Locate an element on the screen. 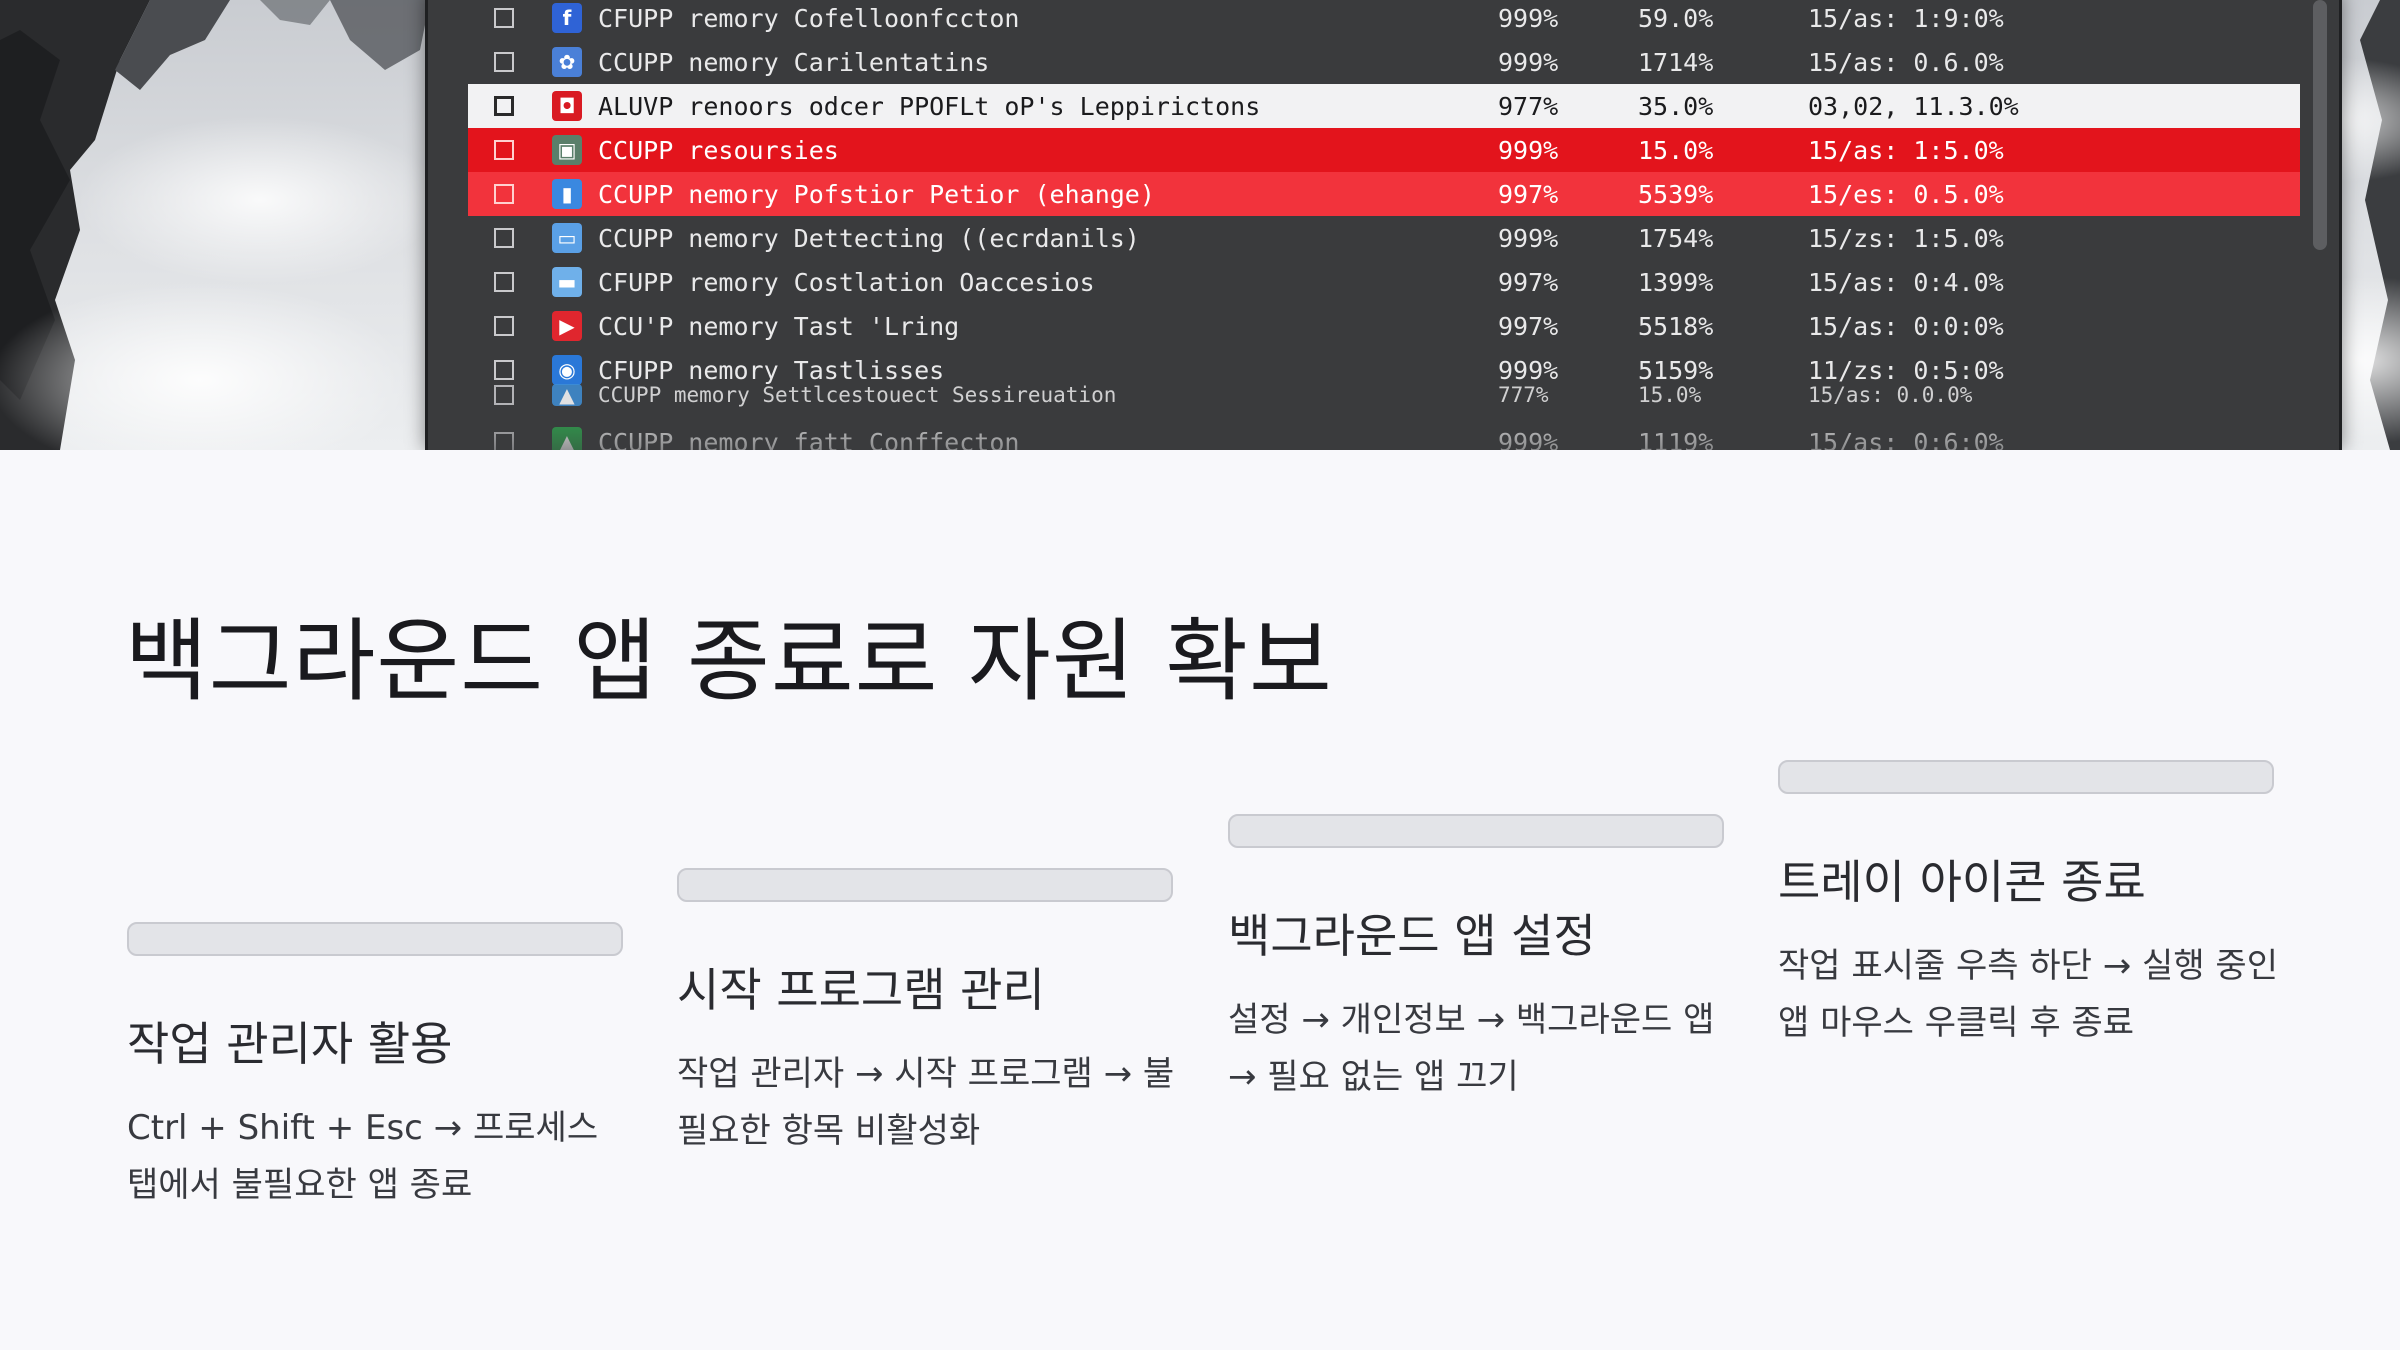 This screenshot has width=2400, height=1350. process-name: CFUPP nemory Tastlisses is located at coordinates (771, 370).